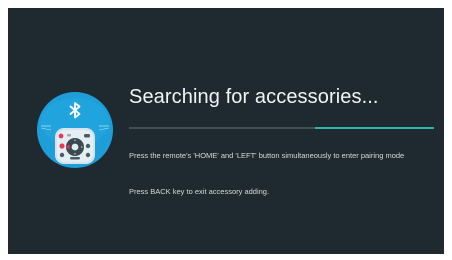 This screenshot has width=452, height=260. Describe the element at coordinates (374, 128) in the screenshot. I see `progress-fill` at that location.